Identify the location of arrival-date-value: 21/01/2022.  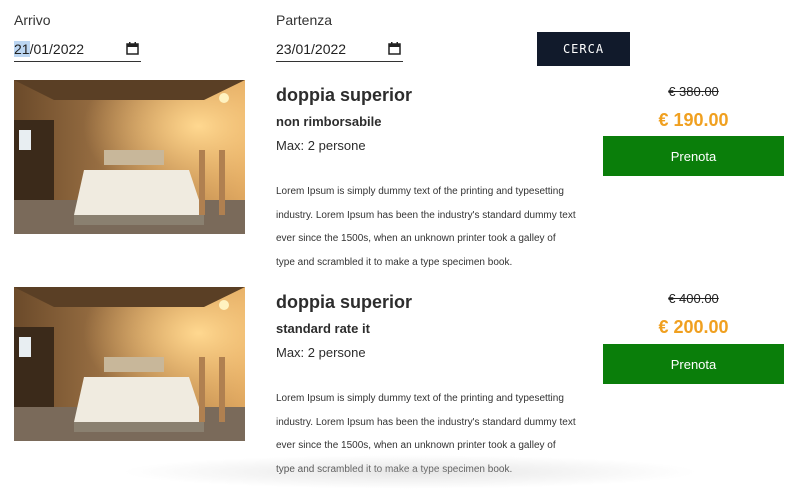
(70, 48).